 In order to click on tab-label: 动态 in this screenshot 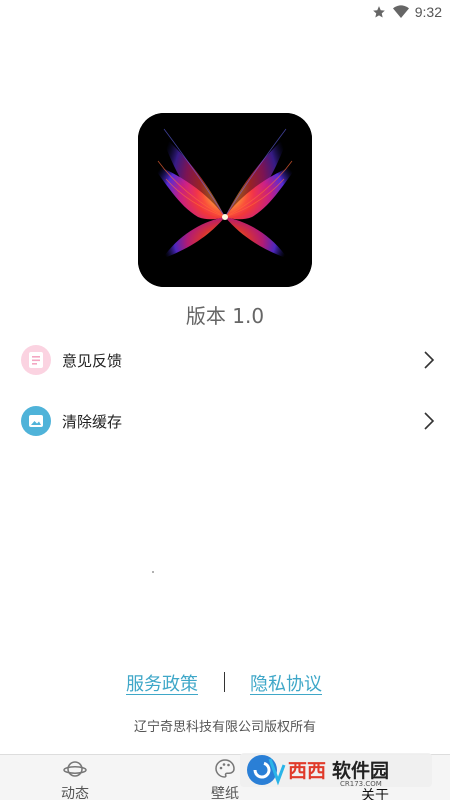, I will do `click(75, 793)`.